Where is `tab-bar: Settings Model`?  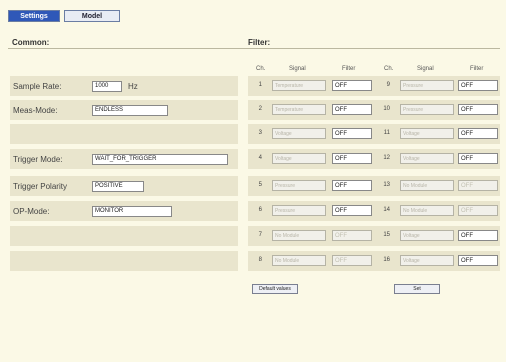 tab-bar: Settings Model is located at coordinates (64, 16).